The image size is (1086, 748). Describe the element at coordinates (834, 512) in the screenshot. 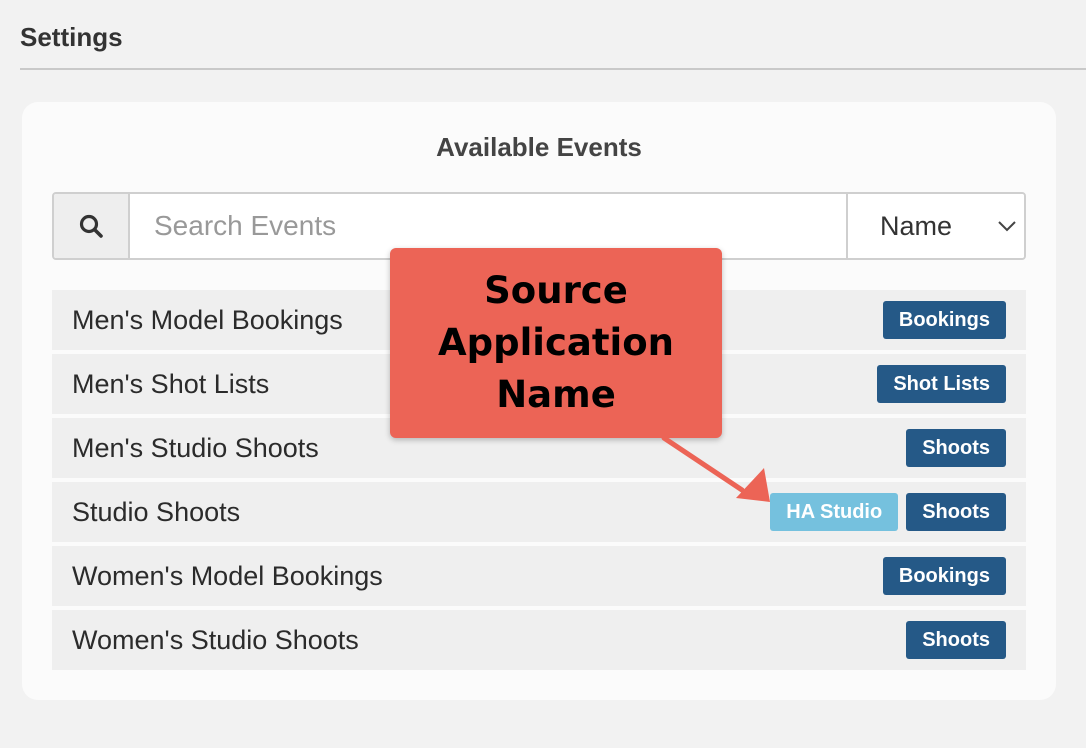

I see `source-application-badge: HA Studio` at that location.